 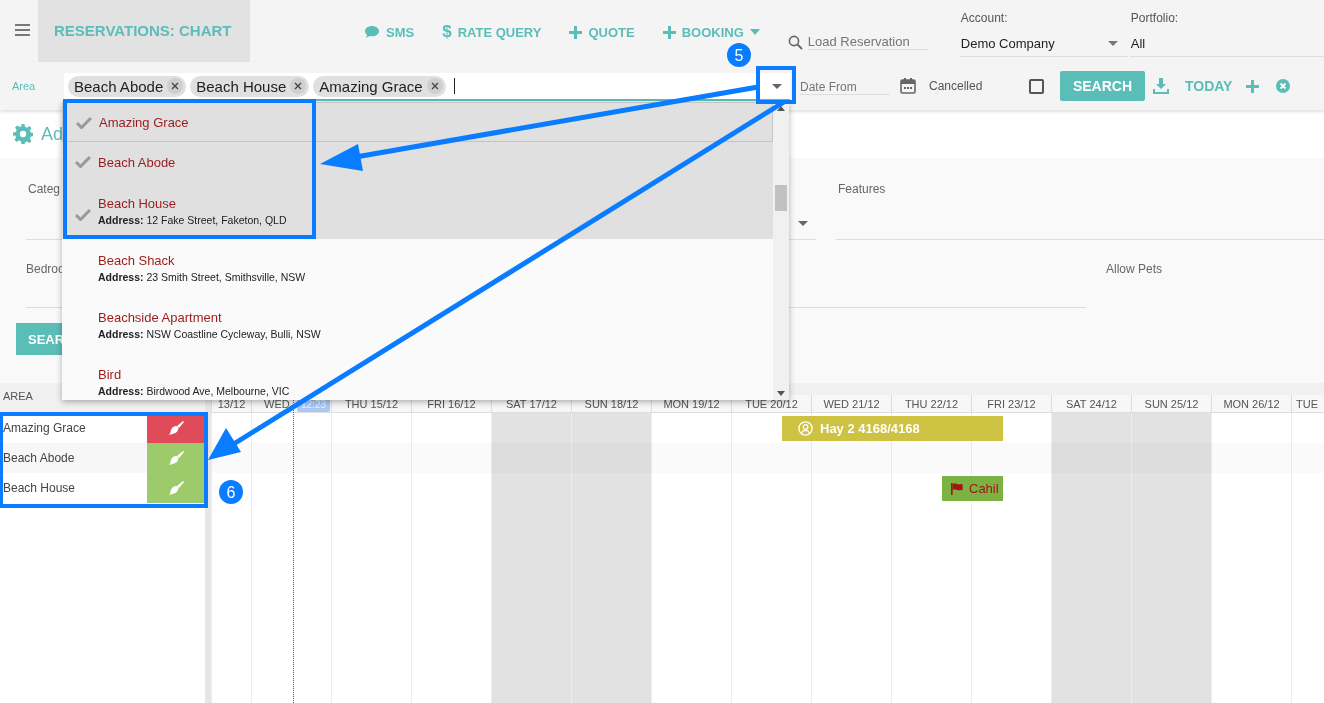 I want to click on portfolio-select: All, so click(x=1226, y=46).